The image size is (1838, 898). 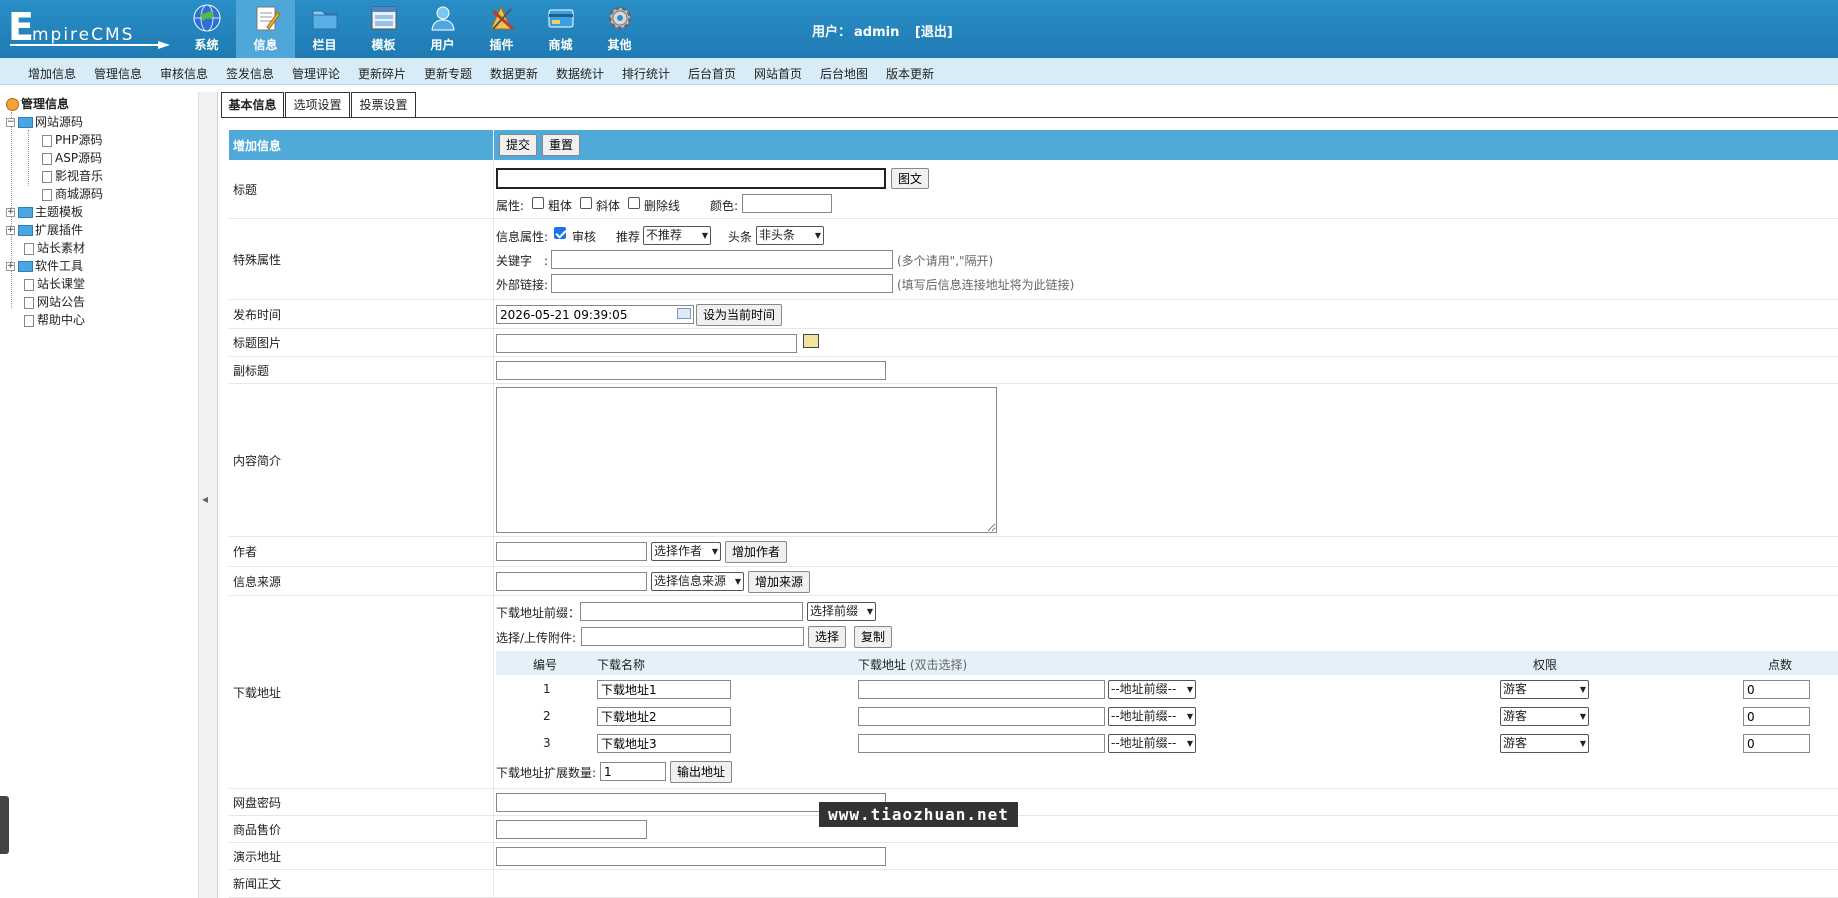 I want to click on subnav-admin-map: 后台地图, so click(x=844, y=73).